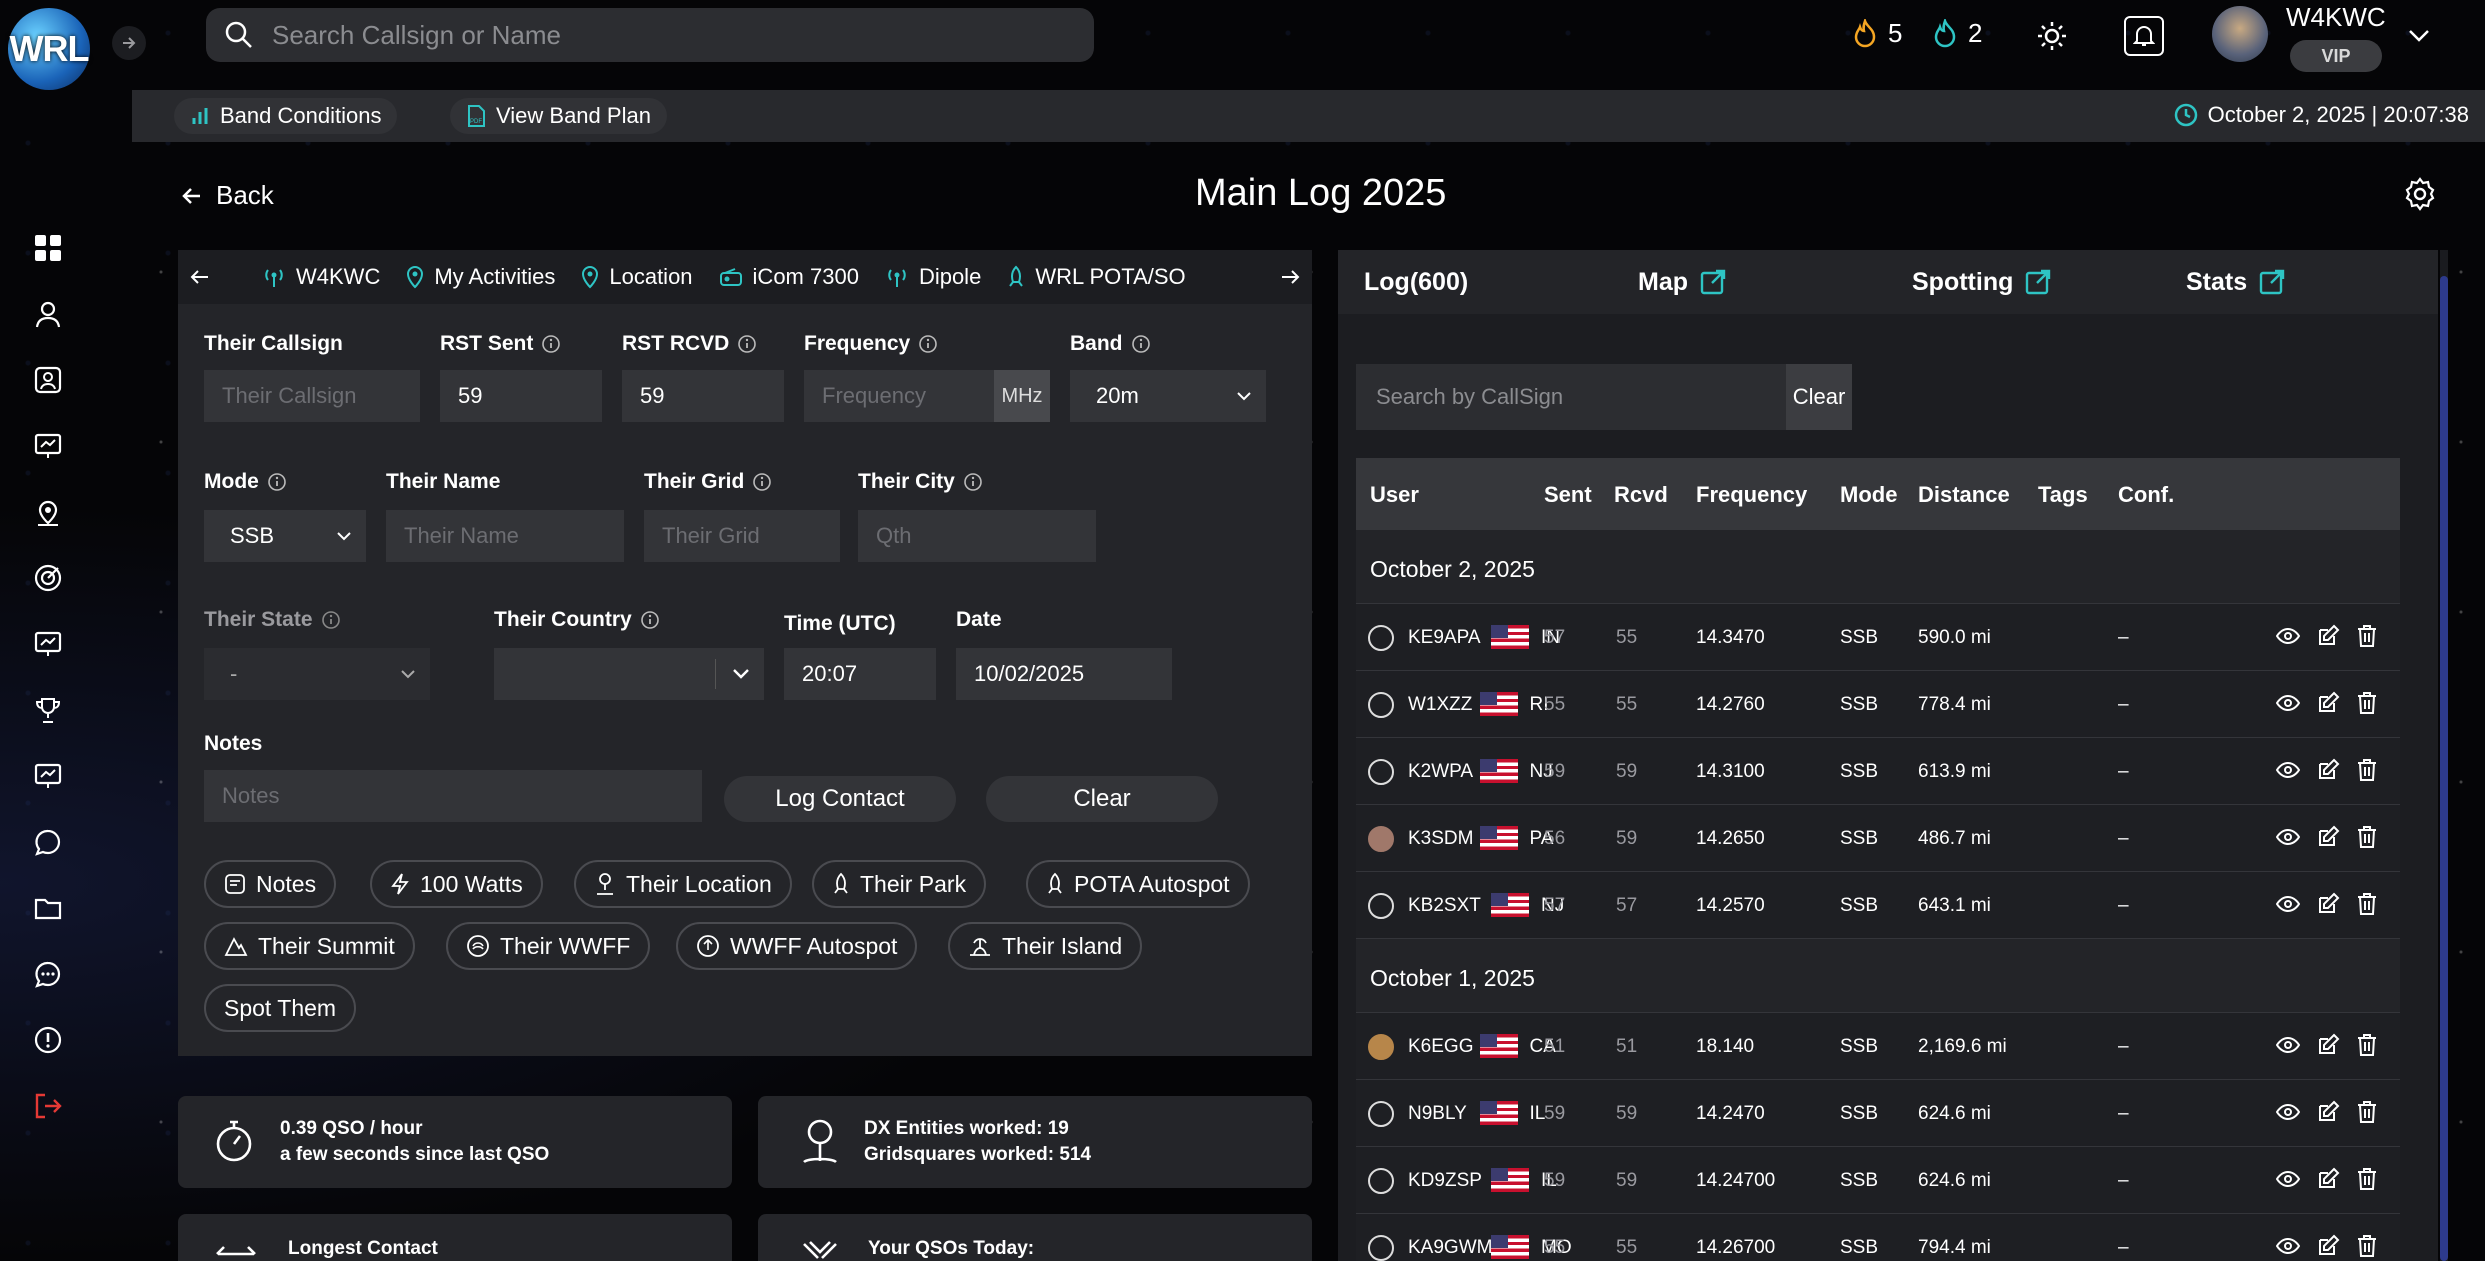 This screenshot has height=1261, width=2485. What do you see at coordinates (789, 277) in the screenshot?
I see `tab-radio: iCom 7300` at bounding box center [789, 277].